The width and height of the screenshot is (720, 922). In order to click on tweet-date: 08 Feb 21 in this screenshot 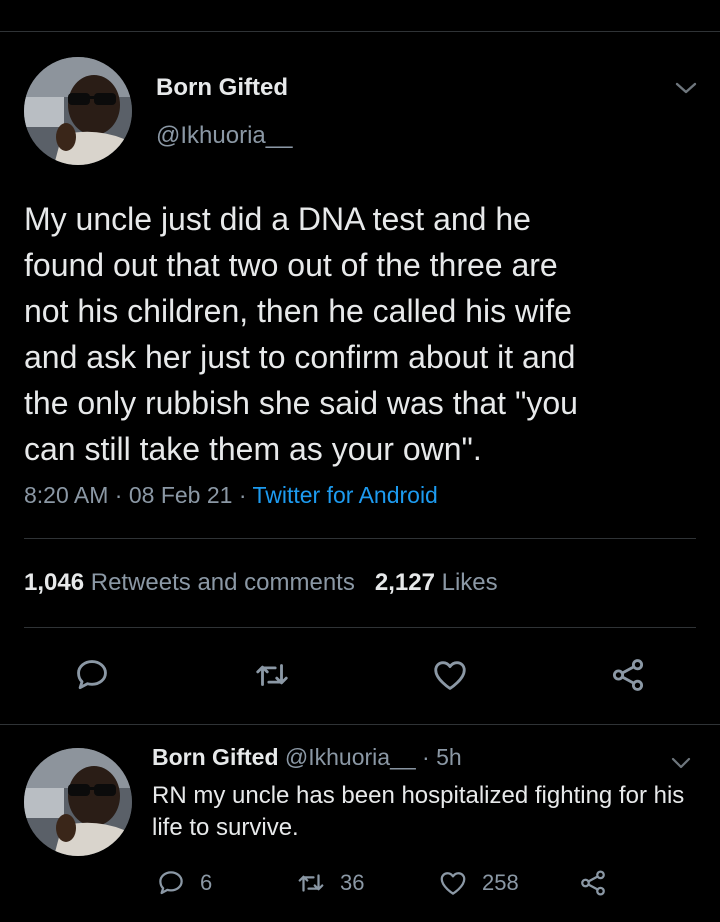, I will do `click(180, 495)`.